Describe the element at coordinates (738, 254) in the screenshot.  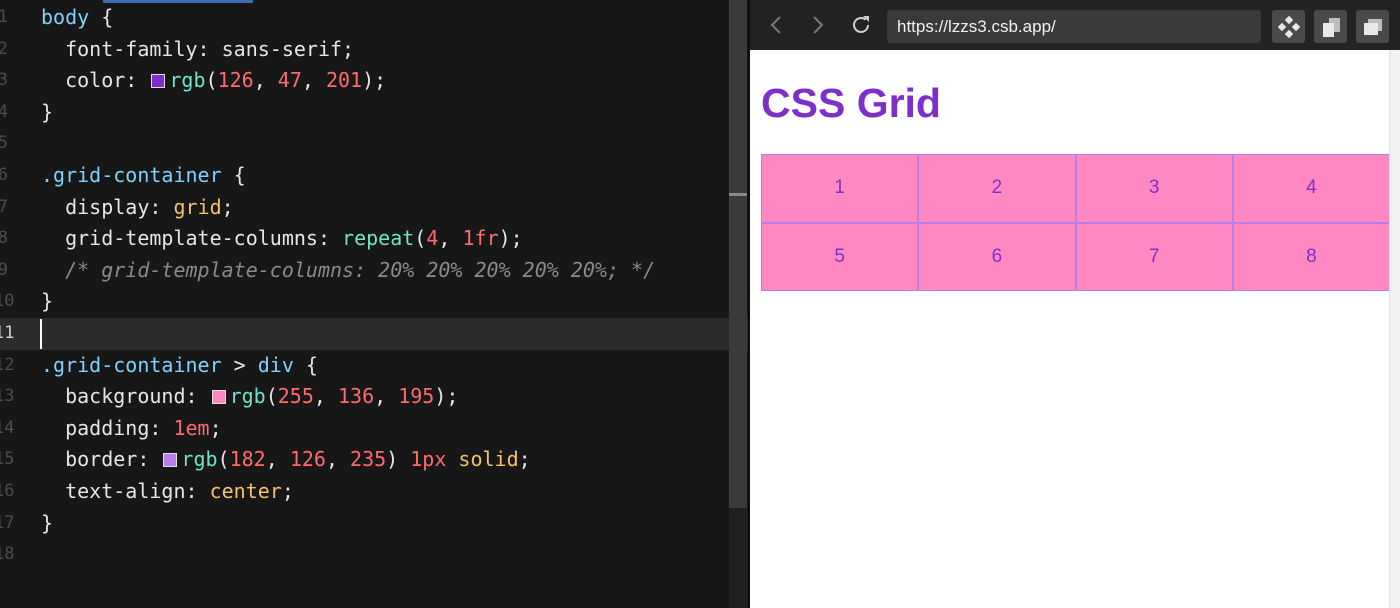
I see `editor-scrollbar-thumb` at that location.